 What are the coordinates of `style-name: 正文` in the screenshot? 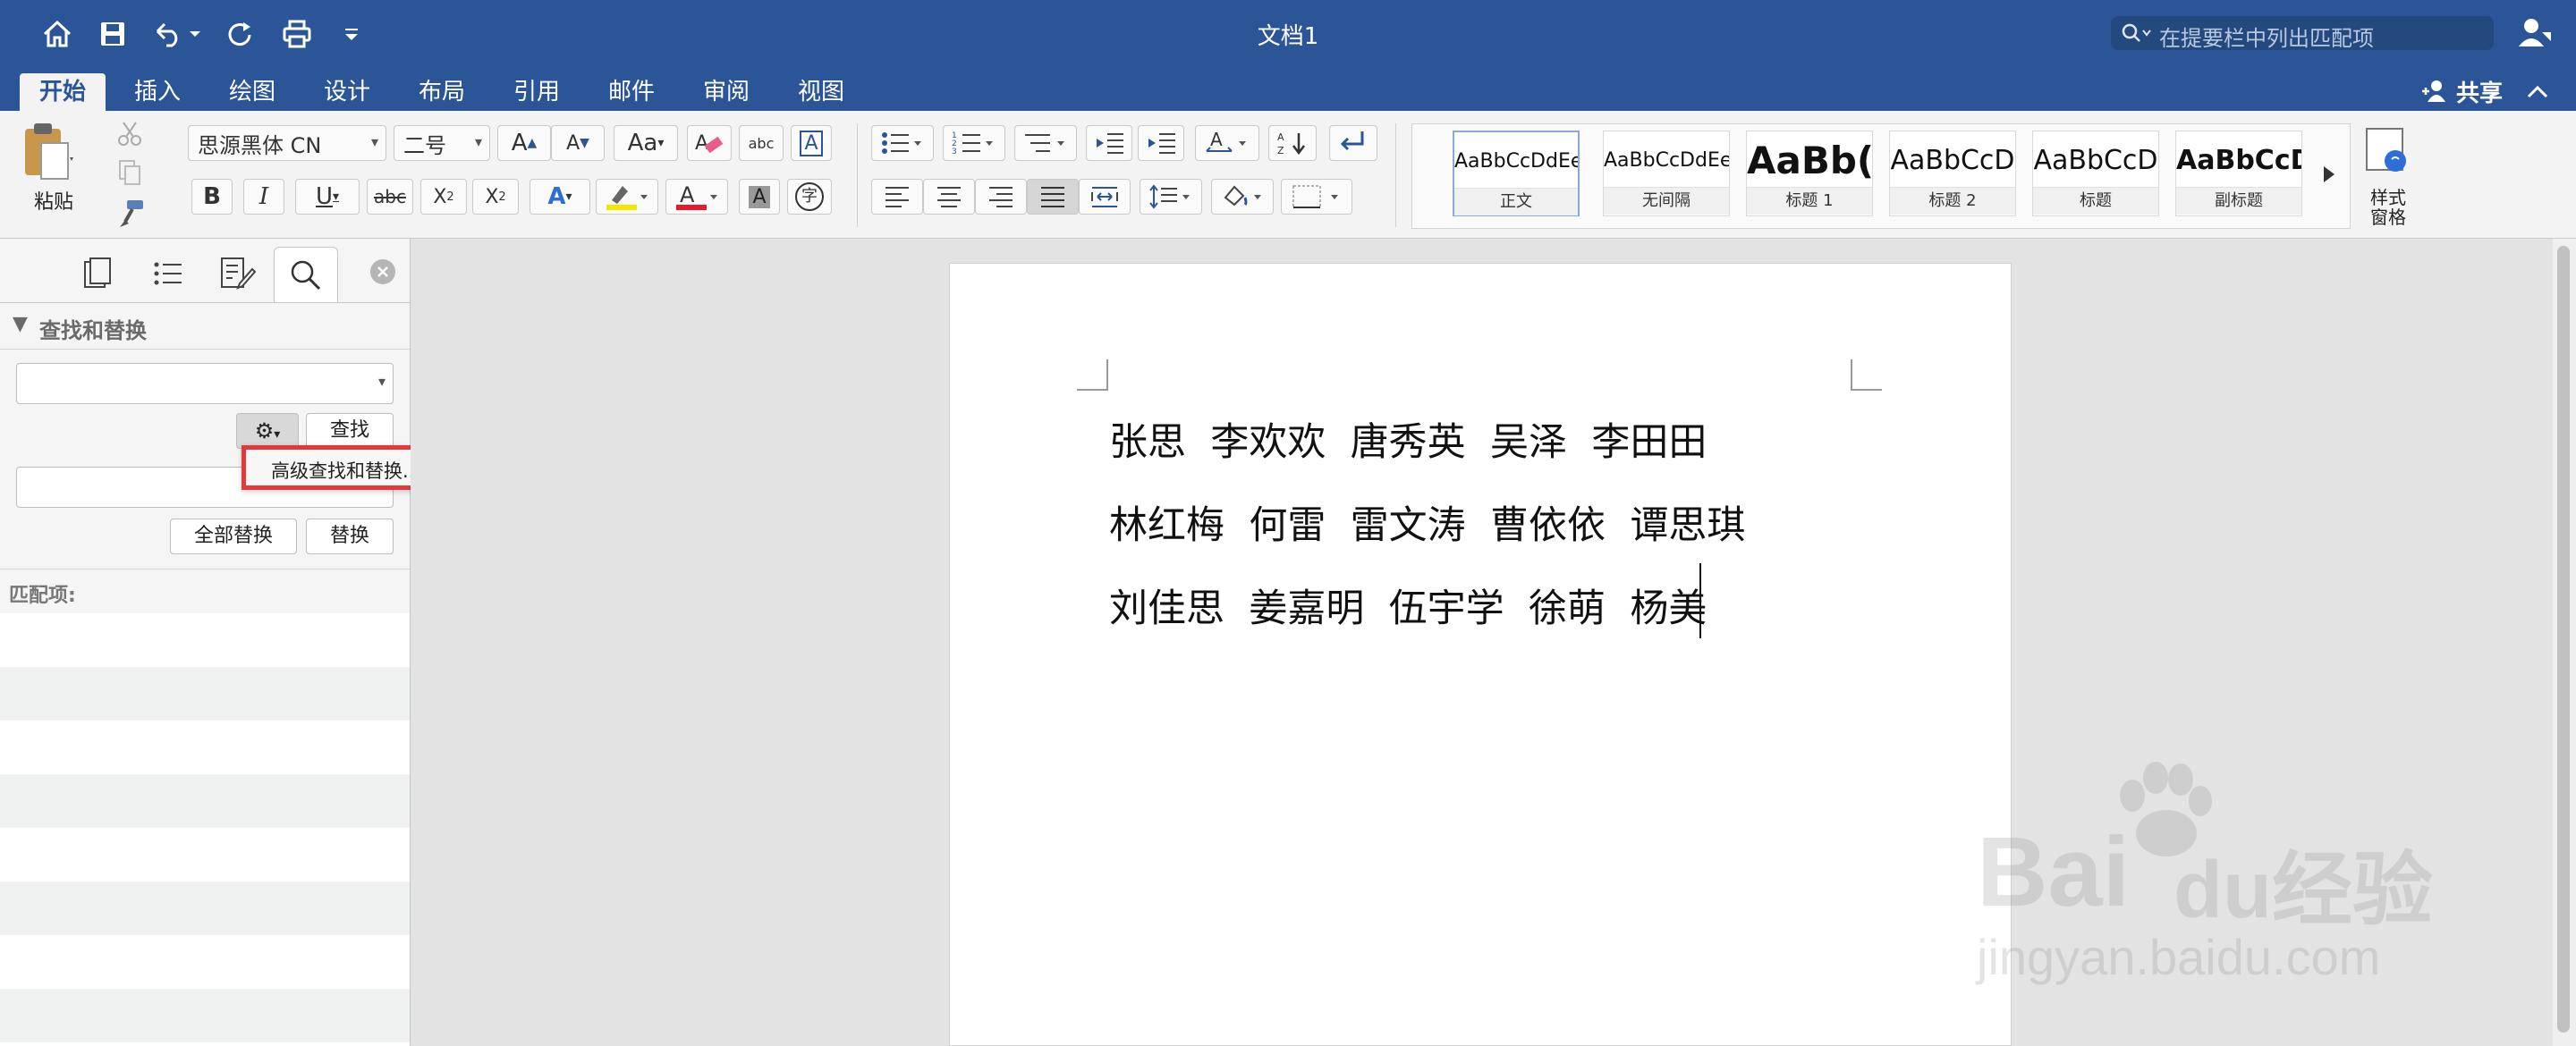 It's located at (1516, 202).